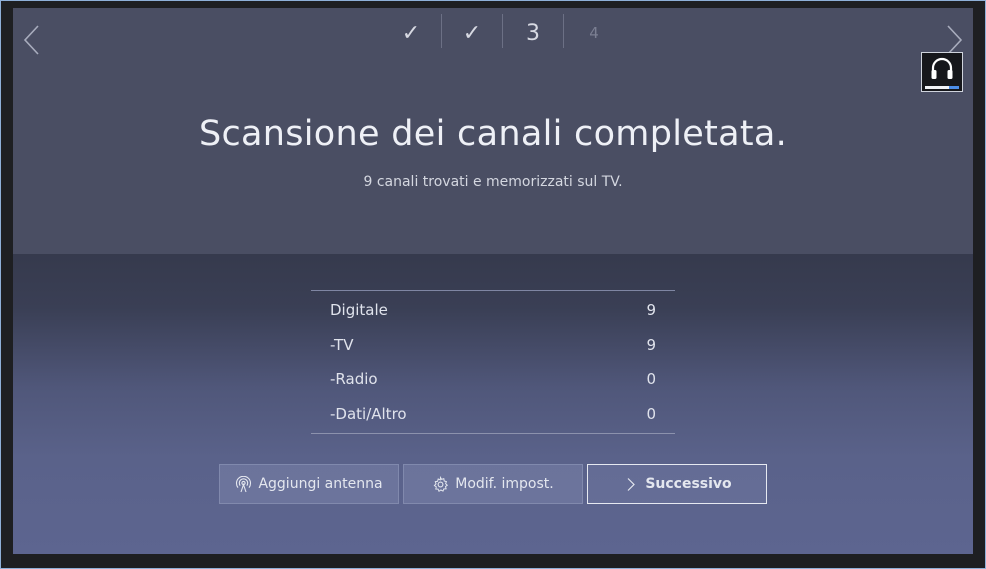 This screenshot has width=986, height=569. Describe the element at coordinates (493, 182) in the screenshot. I see `page-subtitle: 9 canali trovati e memorizzati sul TV.` at that location.